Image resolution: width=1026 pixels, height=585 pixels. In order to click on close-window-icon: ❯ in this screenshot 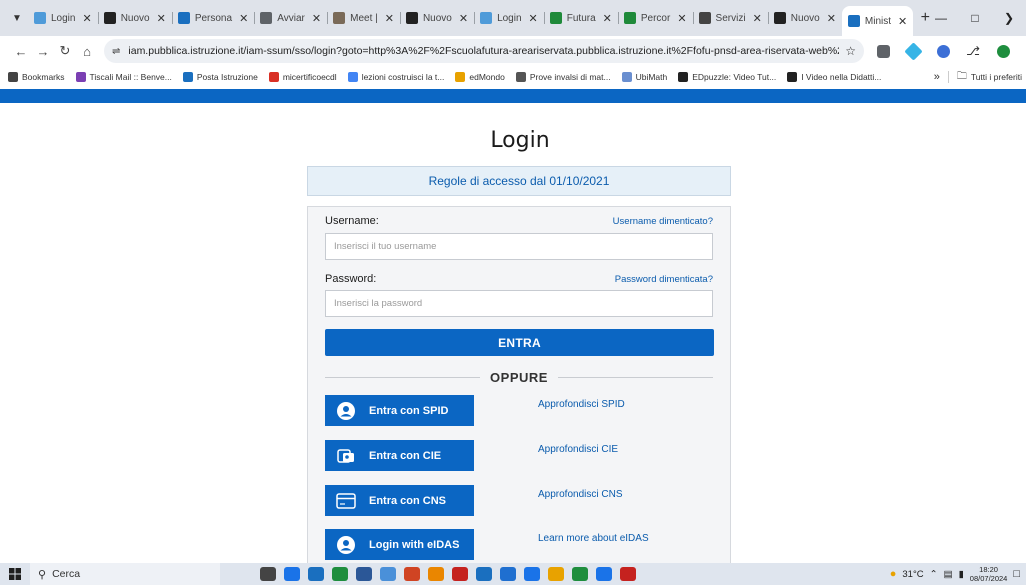, I will do `click(1009, 18)`.